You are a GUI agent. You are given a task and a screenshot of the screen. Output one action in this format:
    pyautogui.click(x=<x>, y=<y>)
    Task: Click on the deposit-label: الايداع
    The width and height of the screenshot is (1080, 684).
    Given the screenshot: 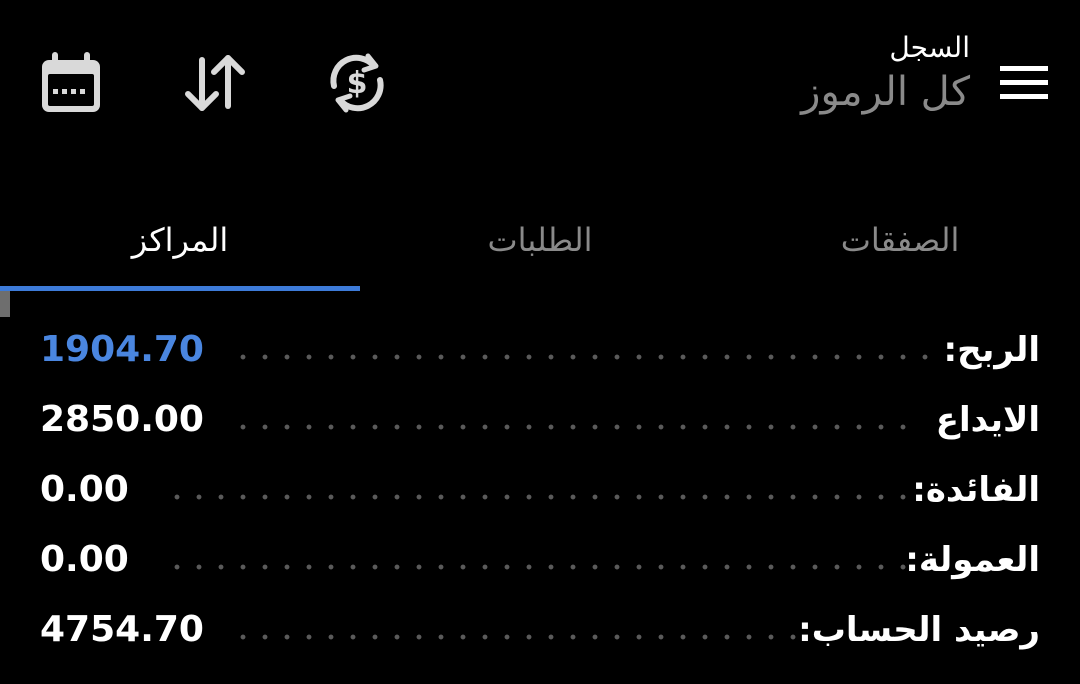 What is the action you would take?
    pyautogui.click(x=987, y=420)
    